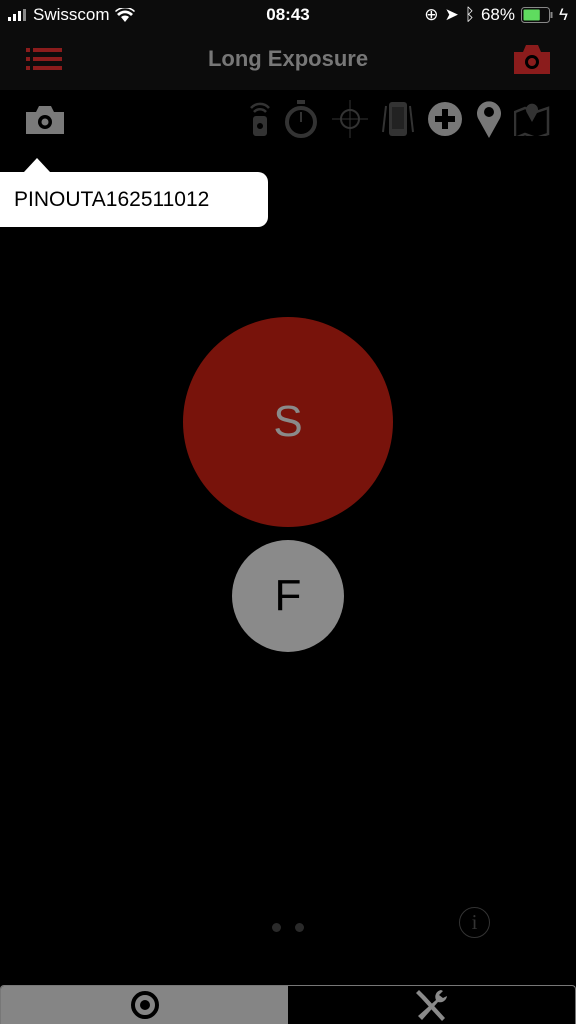 Image resolution: width=576 pixels, height=1024 pixels. What do you see at coordinates (288, 15) in the screenshot?
I see `status-bar: Swisscom 08:43 ⊕ ➤ ᛒ 68% ϟ` at bounding box center [288, 15].